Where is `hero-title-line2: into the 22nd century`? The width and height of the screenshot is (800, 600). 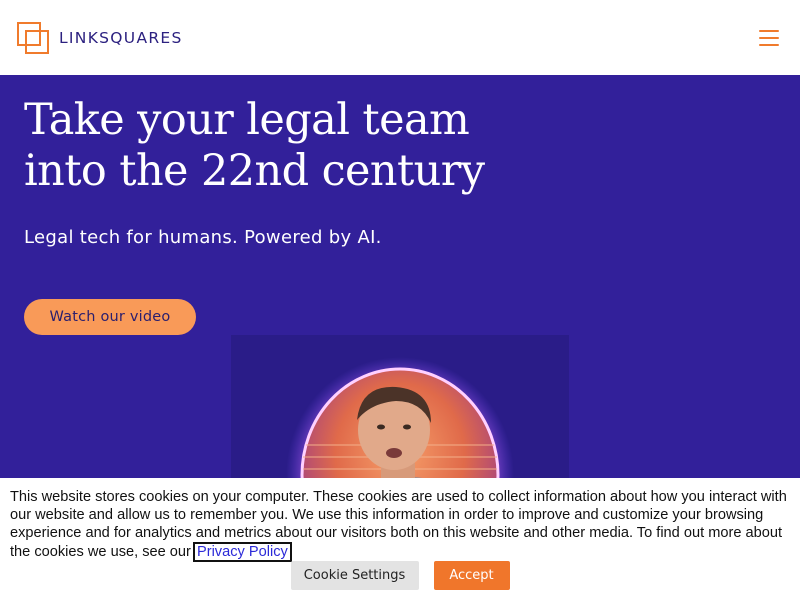 hero-title-line2: into the 22nd century is located at coordinates (254, 171).